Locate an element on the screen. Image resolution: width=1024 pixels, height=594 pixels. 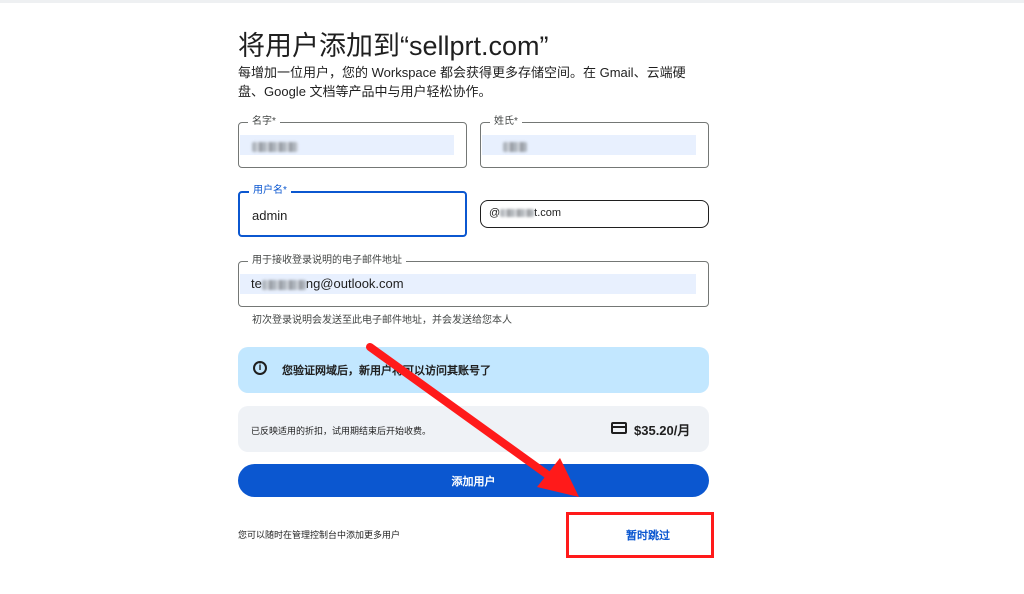
info-banner-text: 您验证网域后，新用户将可以访问其账号了 is located at coordinates (386, 371).